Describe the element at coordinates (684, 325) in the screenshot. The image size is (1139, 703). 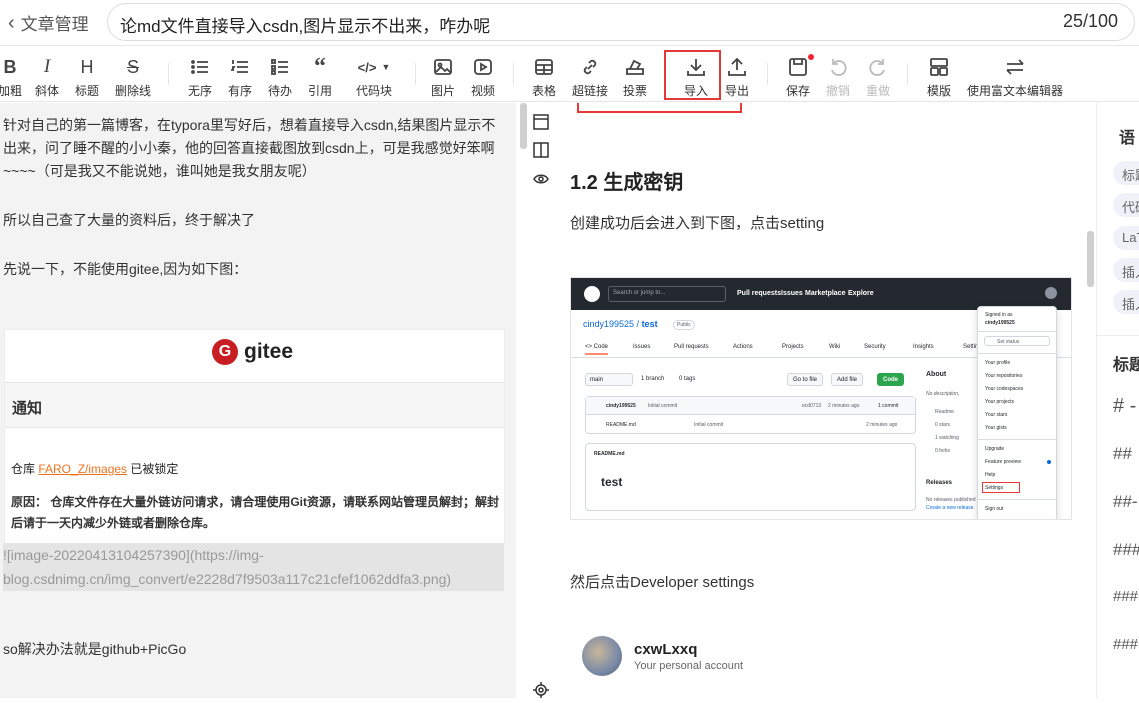
I see `github-public-badge: Public` at that location.